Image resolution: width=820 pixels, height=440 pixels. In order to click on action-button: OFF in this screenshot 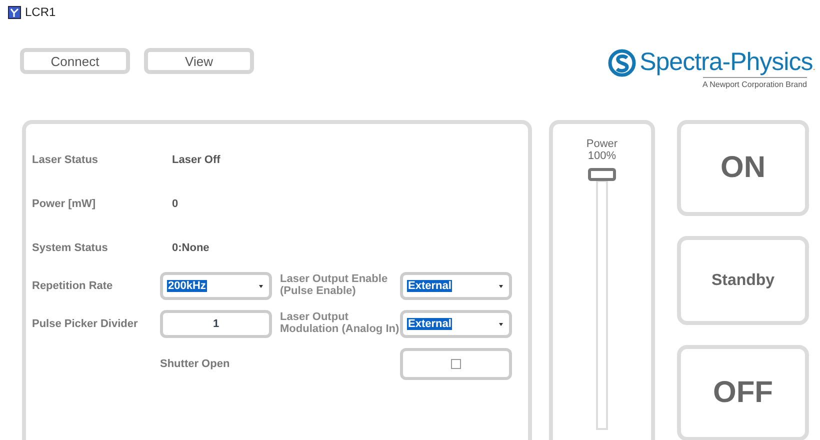, I will do `click(743, 392)`.